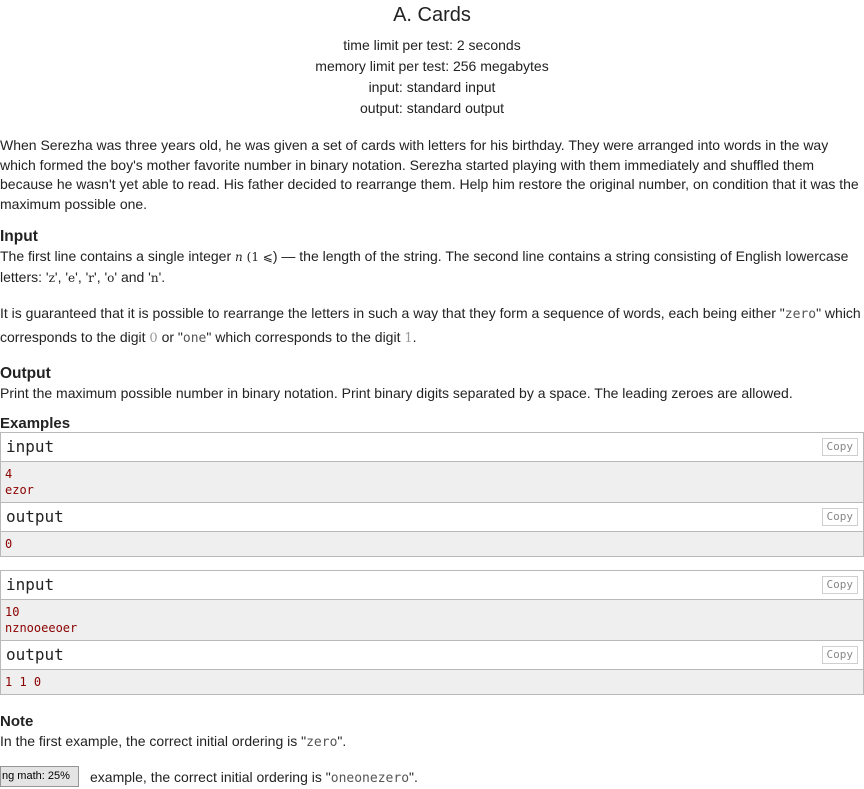 The image size is (864, 789). What do you see at coordinates (25, 374) in the screenshot?
I see `output-section-title: Output` at bounding box center [25, 374].